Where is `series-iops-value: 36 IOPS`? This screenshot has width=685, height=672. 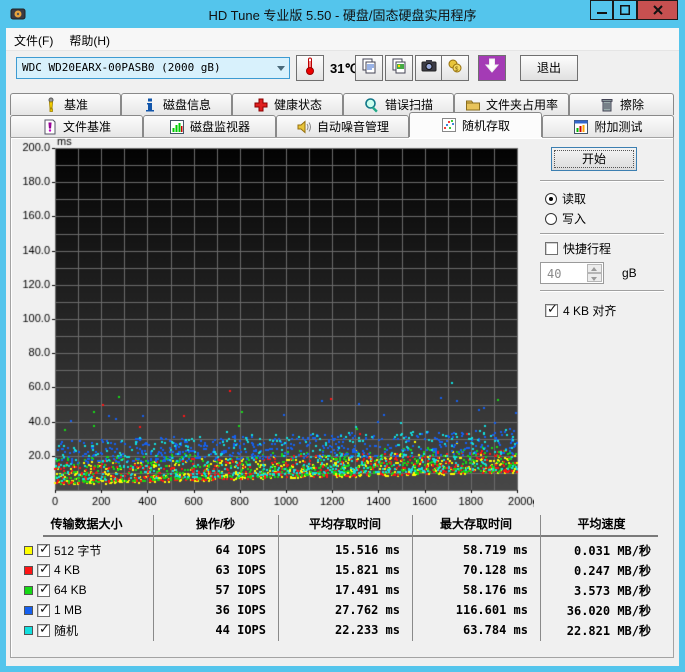
series-iops-value: 36 IOPS is located at coordinates (240, 610).